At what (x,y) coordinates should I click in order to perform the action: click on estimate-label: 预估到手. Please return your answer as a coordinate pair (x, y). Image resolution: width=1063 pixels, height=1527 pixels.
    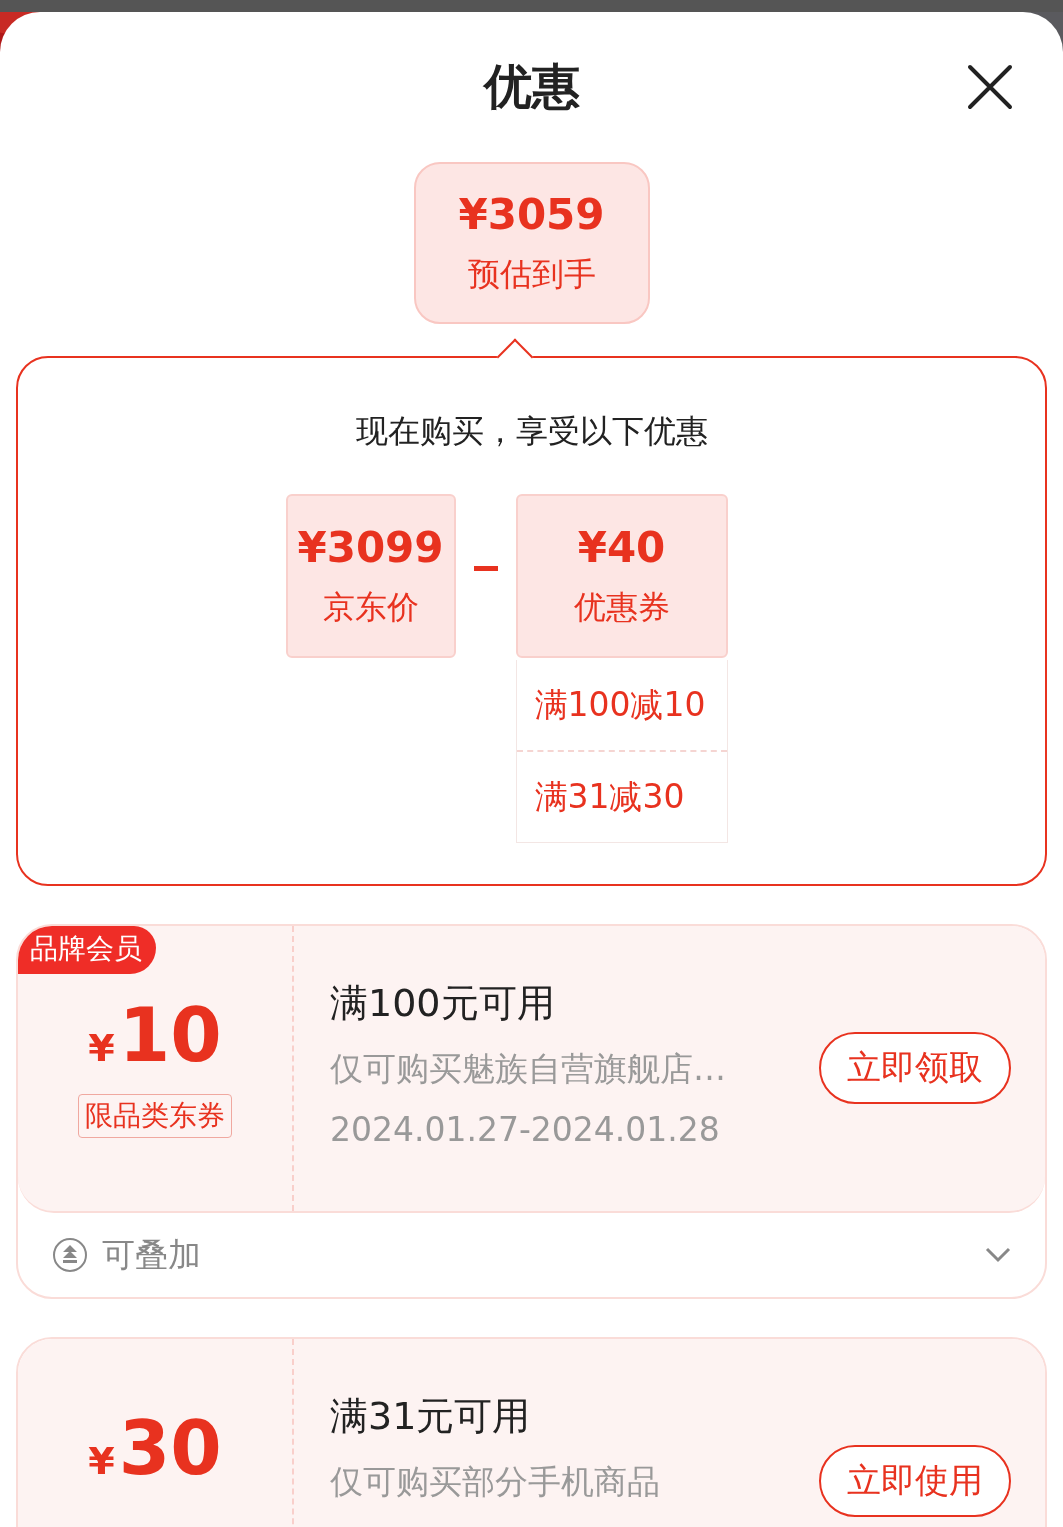
    Looking at the image, I should click on (531, 274).